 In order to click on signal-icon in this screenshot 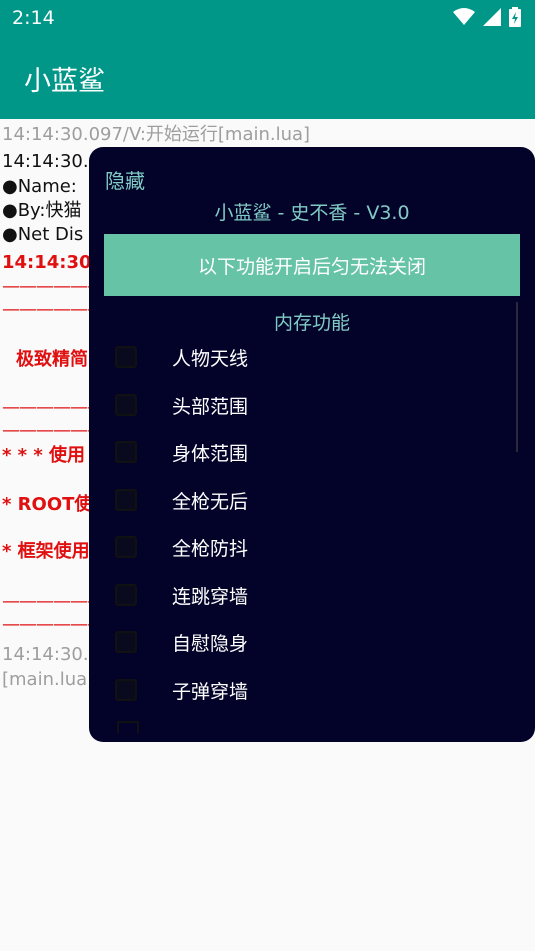, I will do `click(492, 17)`.